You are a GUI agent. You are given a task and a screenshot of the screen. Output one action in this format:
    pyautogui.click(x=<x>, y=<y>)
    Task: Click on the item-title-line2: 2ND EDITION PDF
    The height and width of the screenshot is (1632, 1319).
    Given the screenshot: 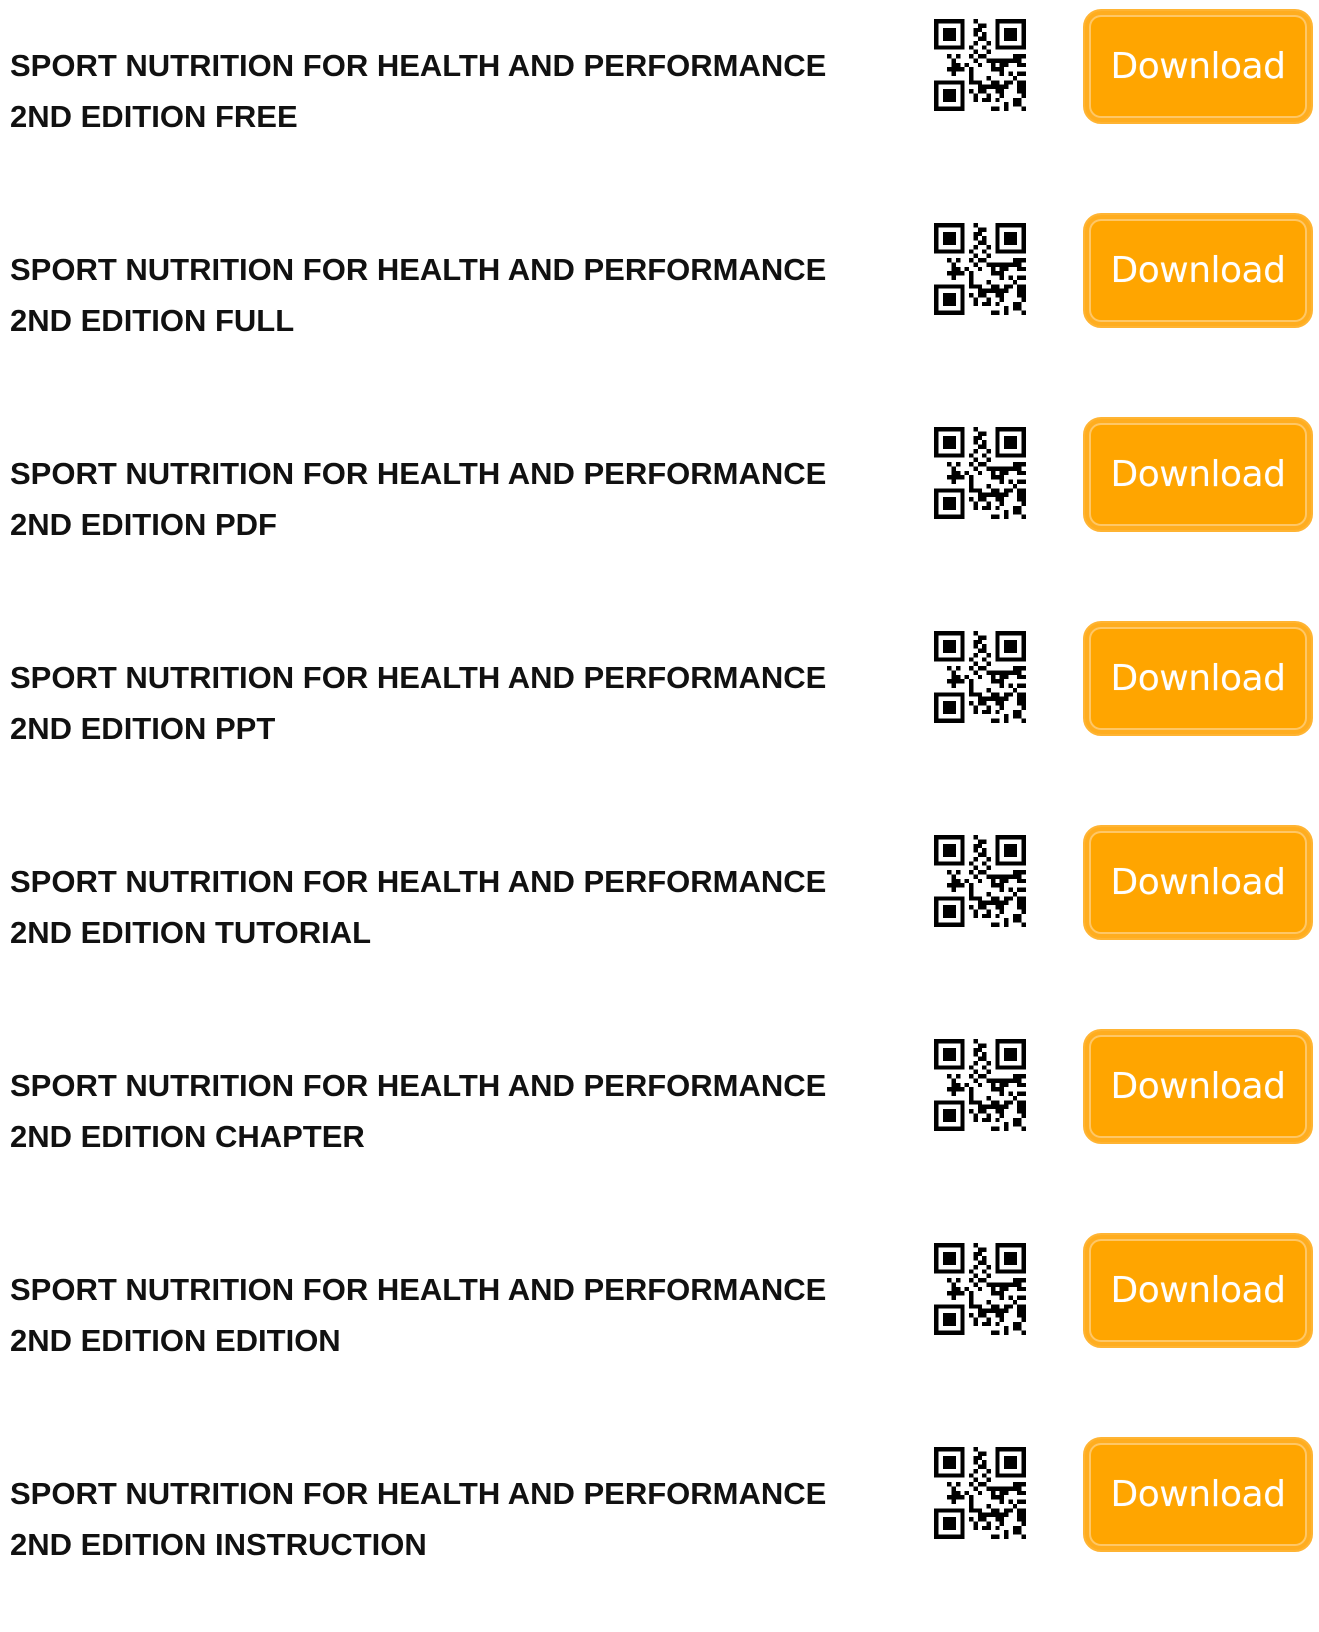 What is the action you would take?
    pyautogui.click(x=143, y=524)
    